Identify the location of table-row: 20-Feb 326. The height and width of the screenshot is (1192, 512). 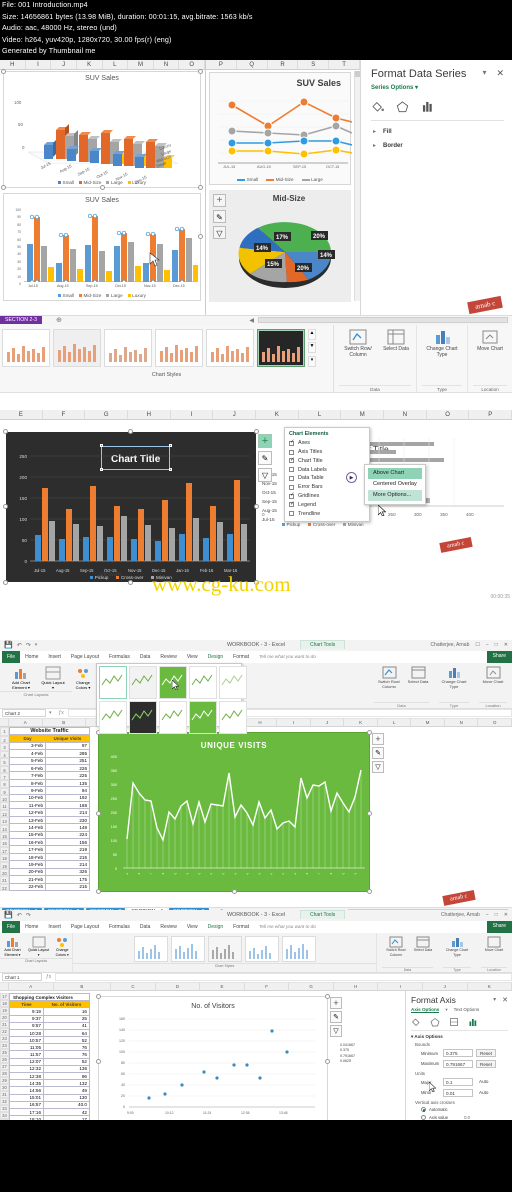
(49, 872).